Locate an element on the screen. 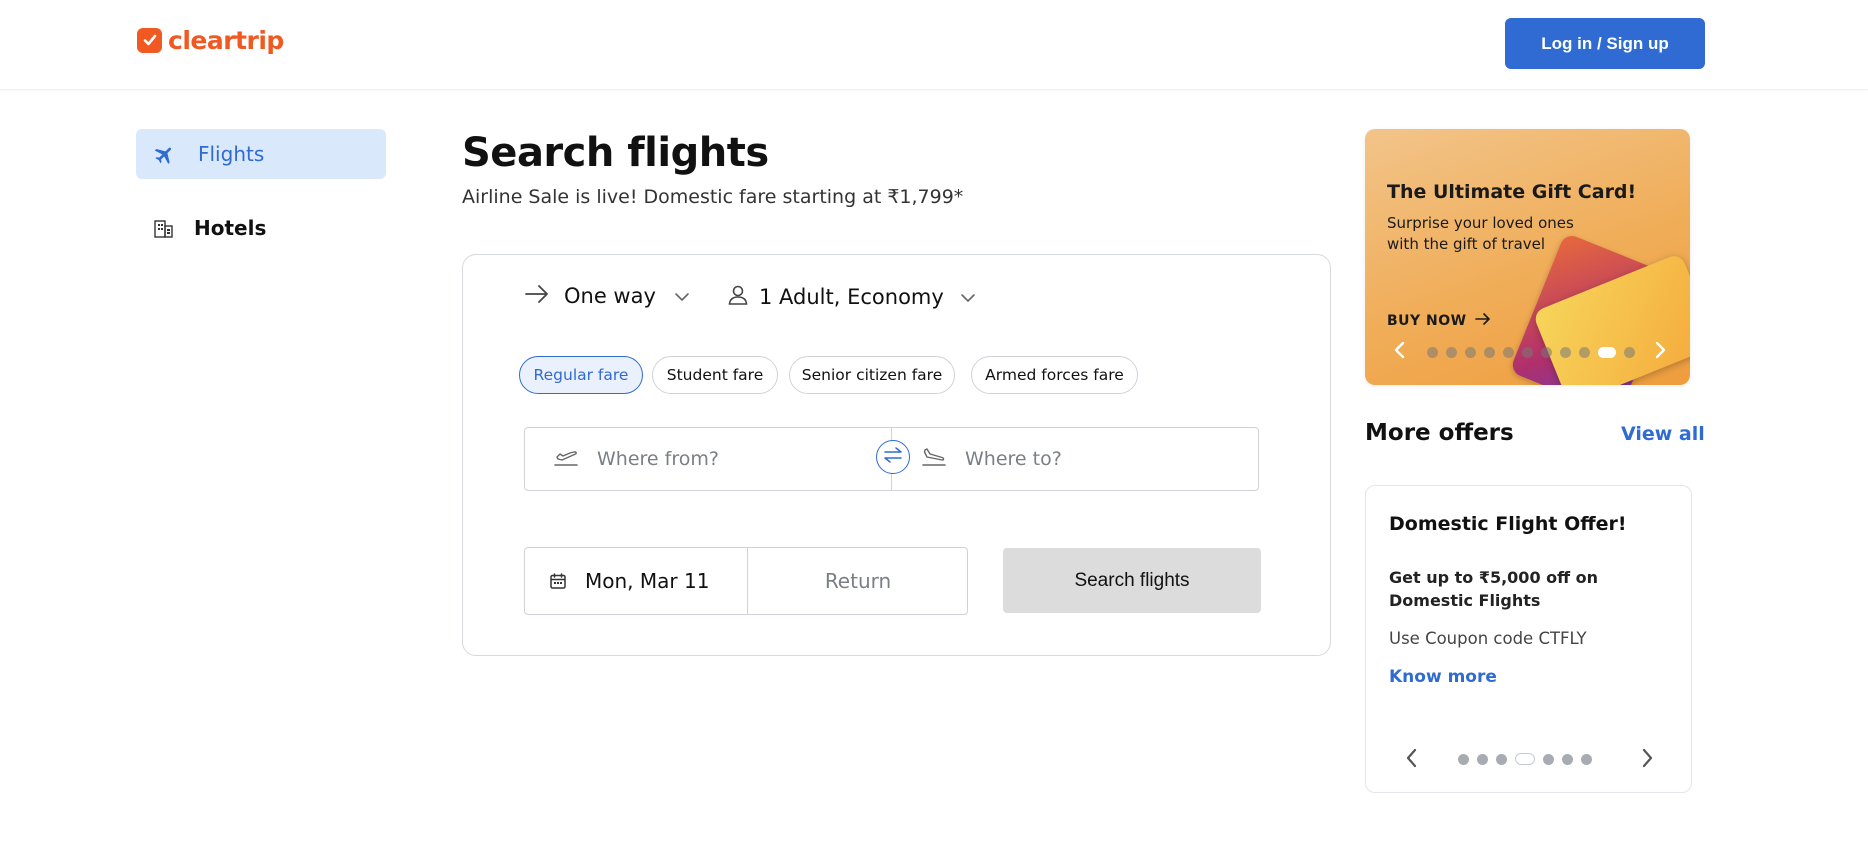 This screenshot has height=842, width=1868. sidebar-item-label: Hotels is located at coordinates (230, 228).